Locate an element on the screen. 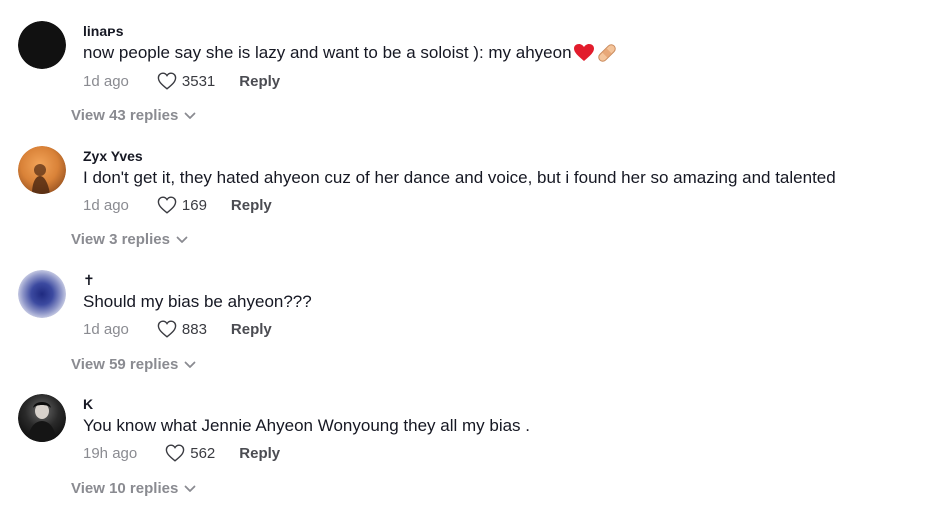  like-button: 562 is located at coordinates (190, 453).